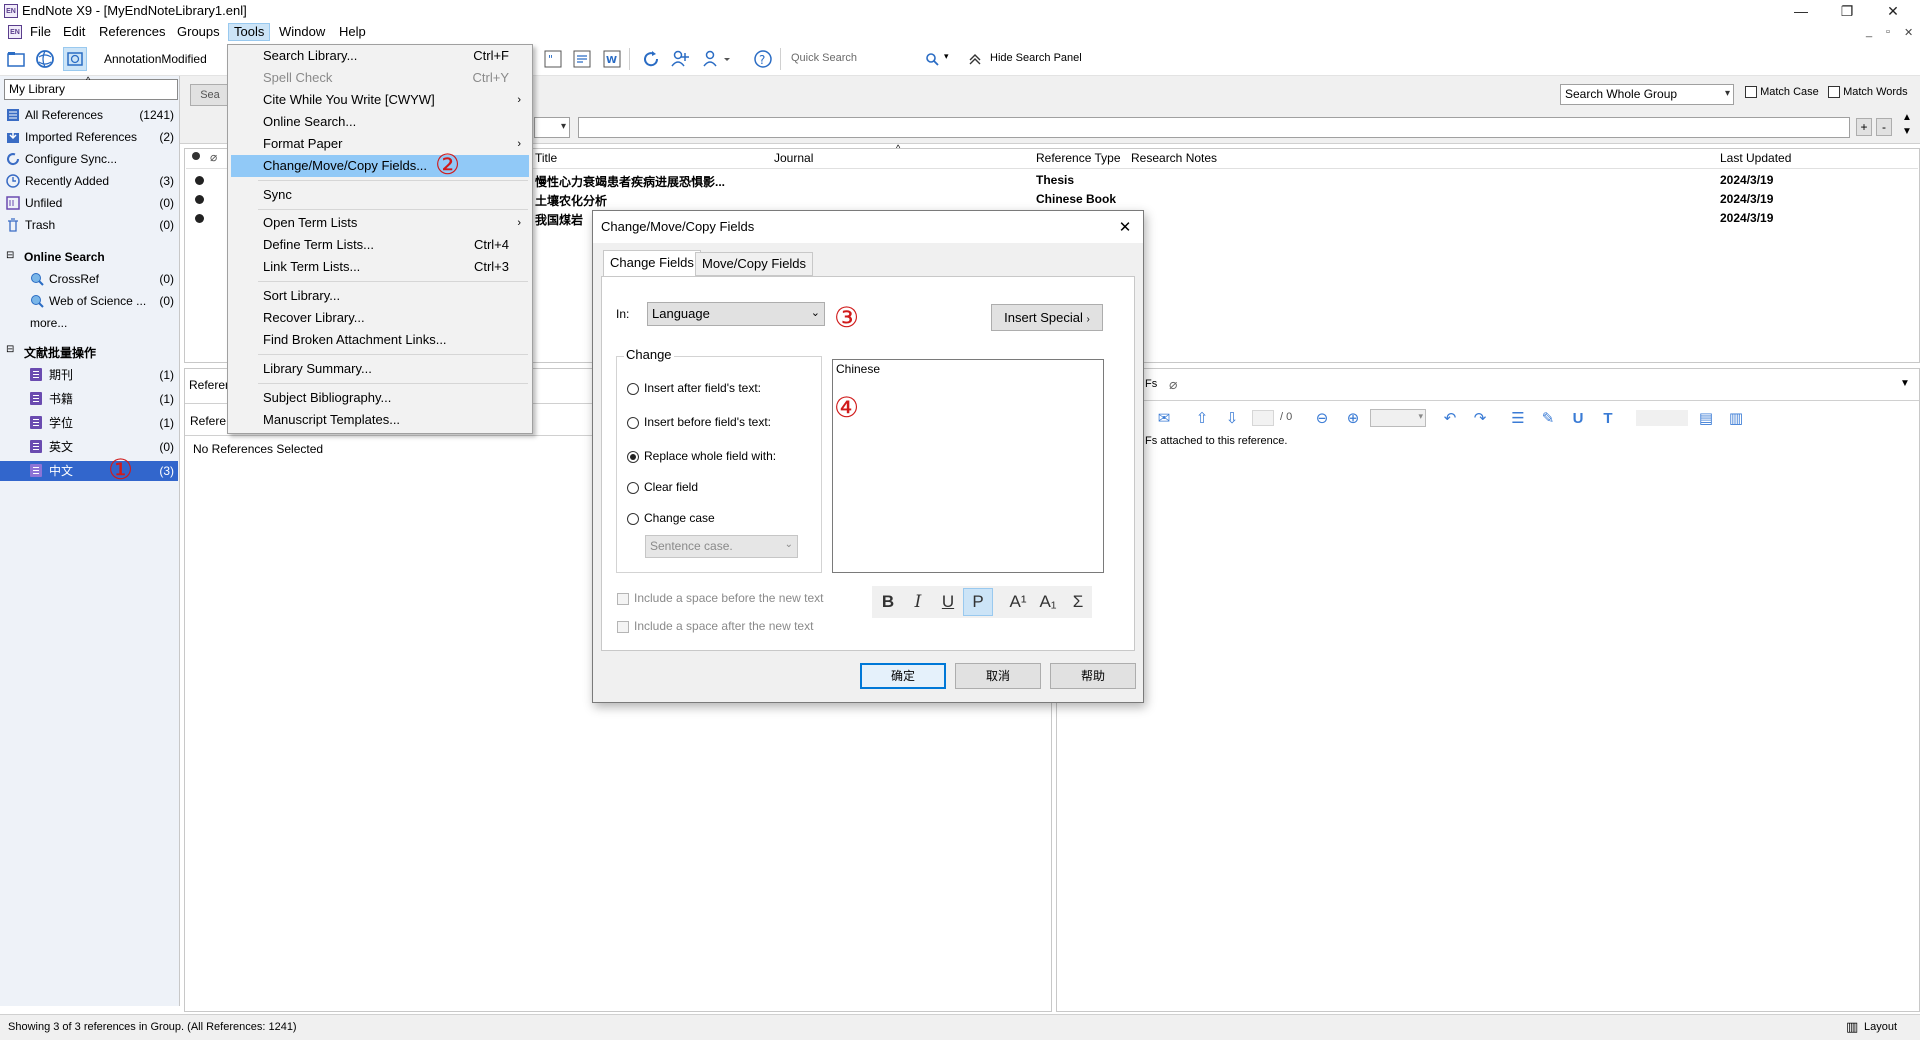 This screenshot has width=1920, height=1040. Describe the element at coordinates (1518, 418) in the screenshot. I see `note-icon: ☰` at that location.